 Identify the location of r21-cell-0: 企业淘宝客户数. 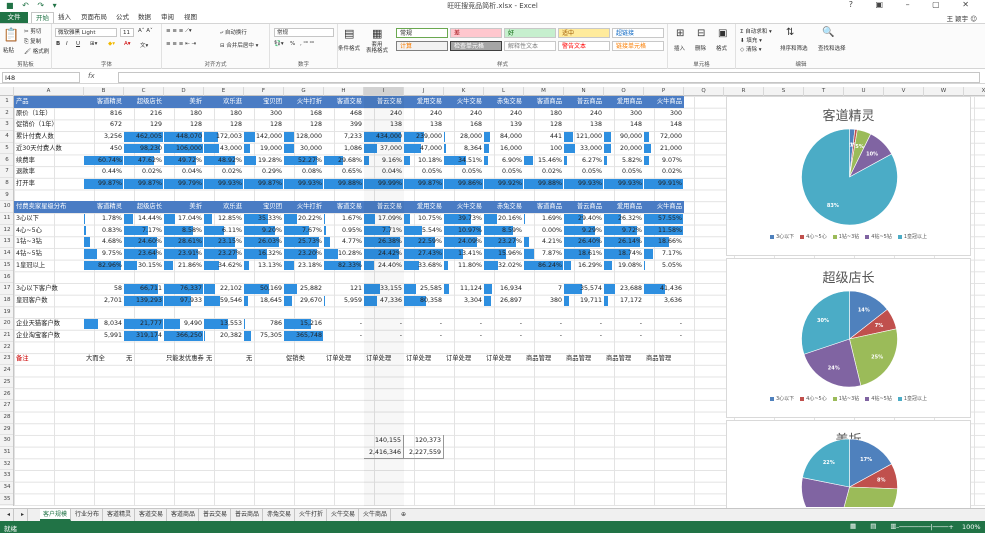
(49, 336).